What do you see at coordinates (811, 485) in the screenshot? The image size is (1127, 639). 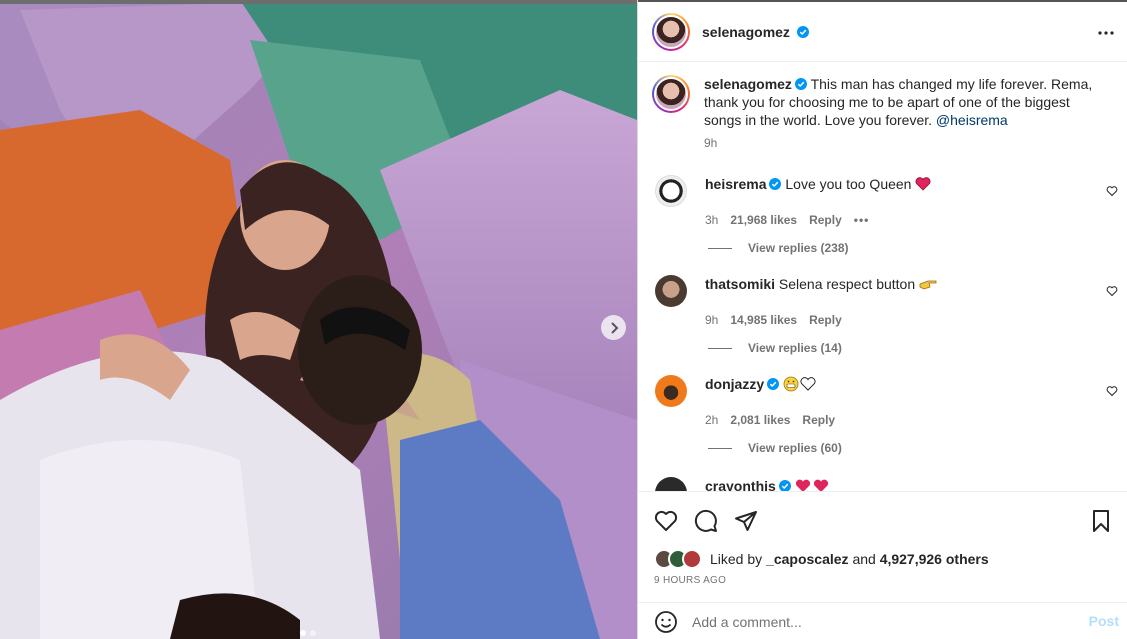 I see `red-hearts-emoji-icon` at bounding box center [811, 485].